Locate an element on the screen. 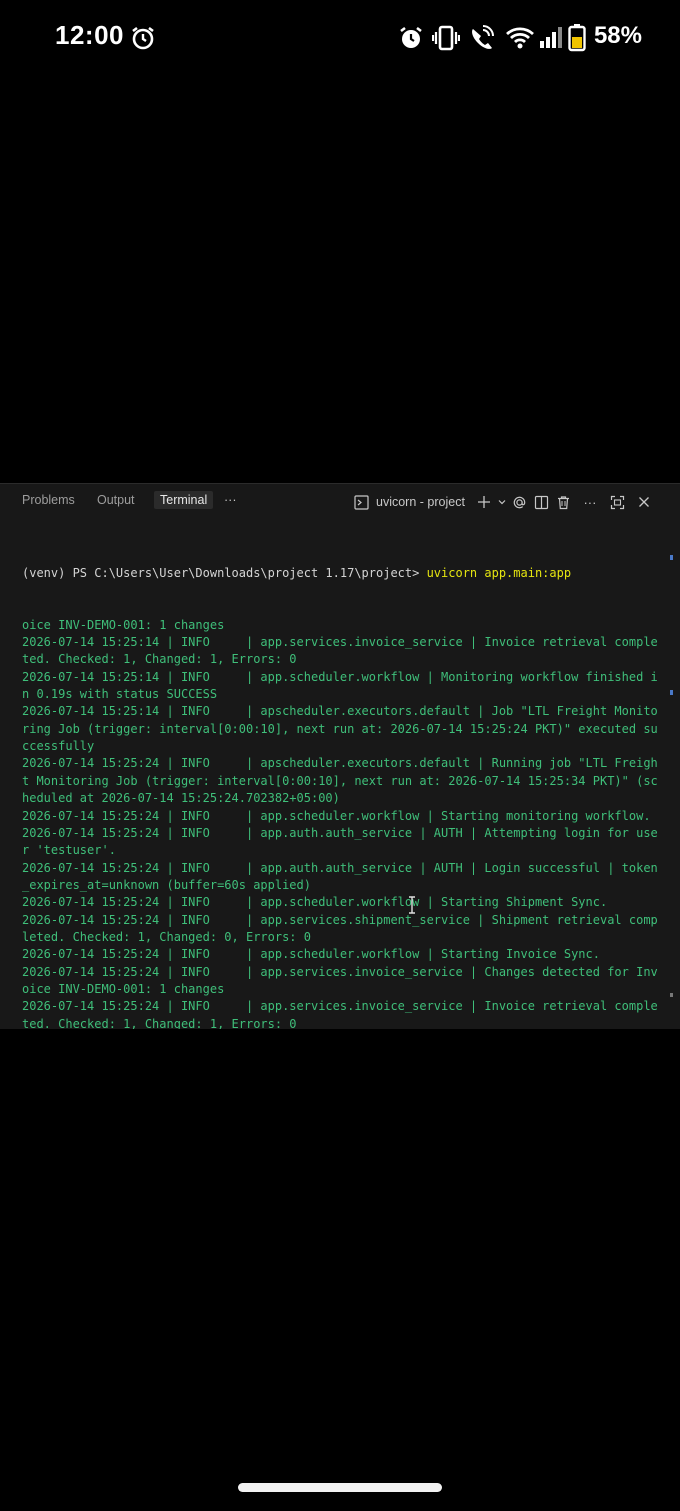 Image resolution: width=680 pixels, height=1511 pixels. add-terminal-button is located at coordinates (484, 502).